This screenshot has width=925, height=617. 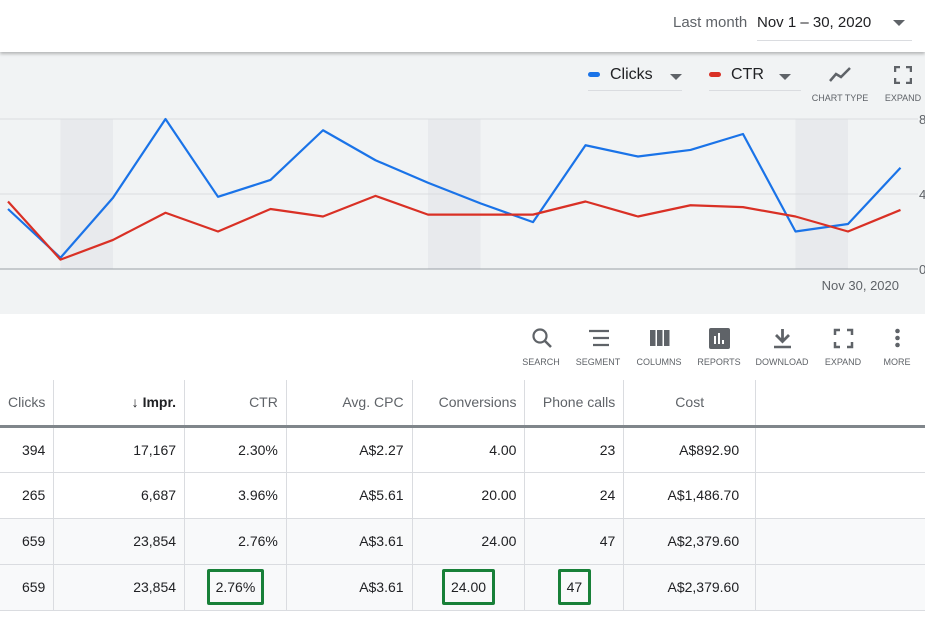 I want to click on table-cell: A$1,486.70, so click(x=690, y=495).